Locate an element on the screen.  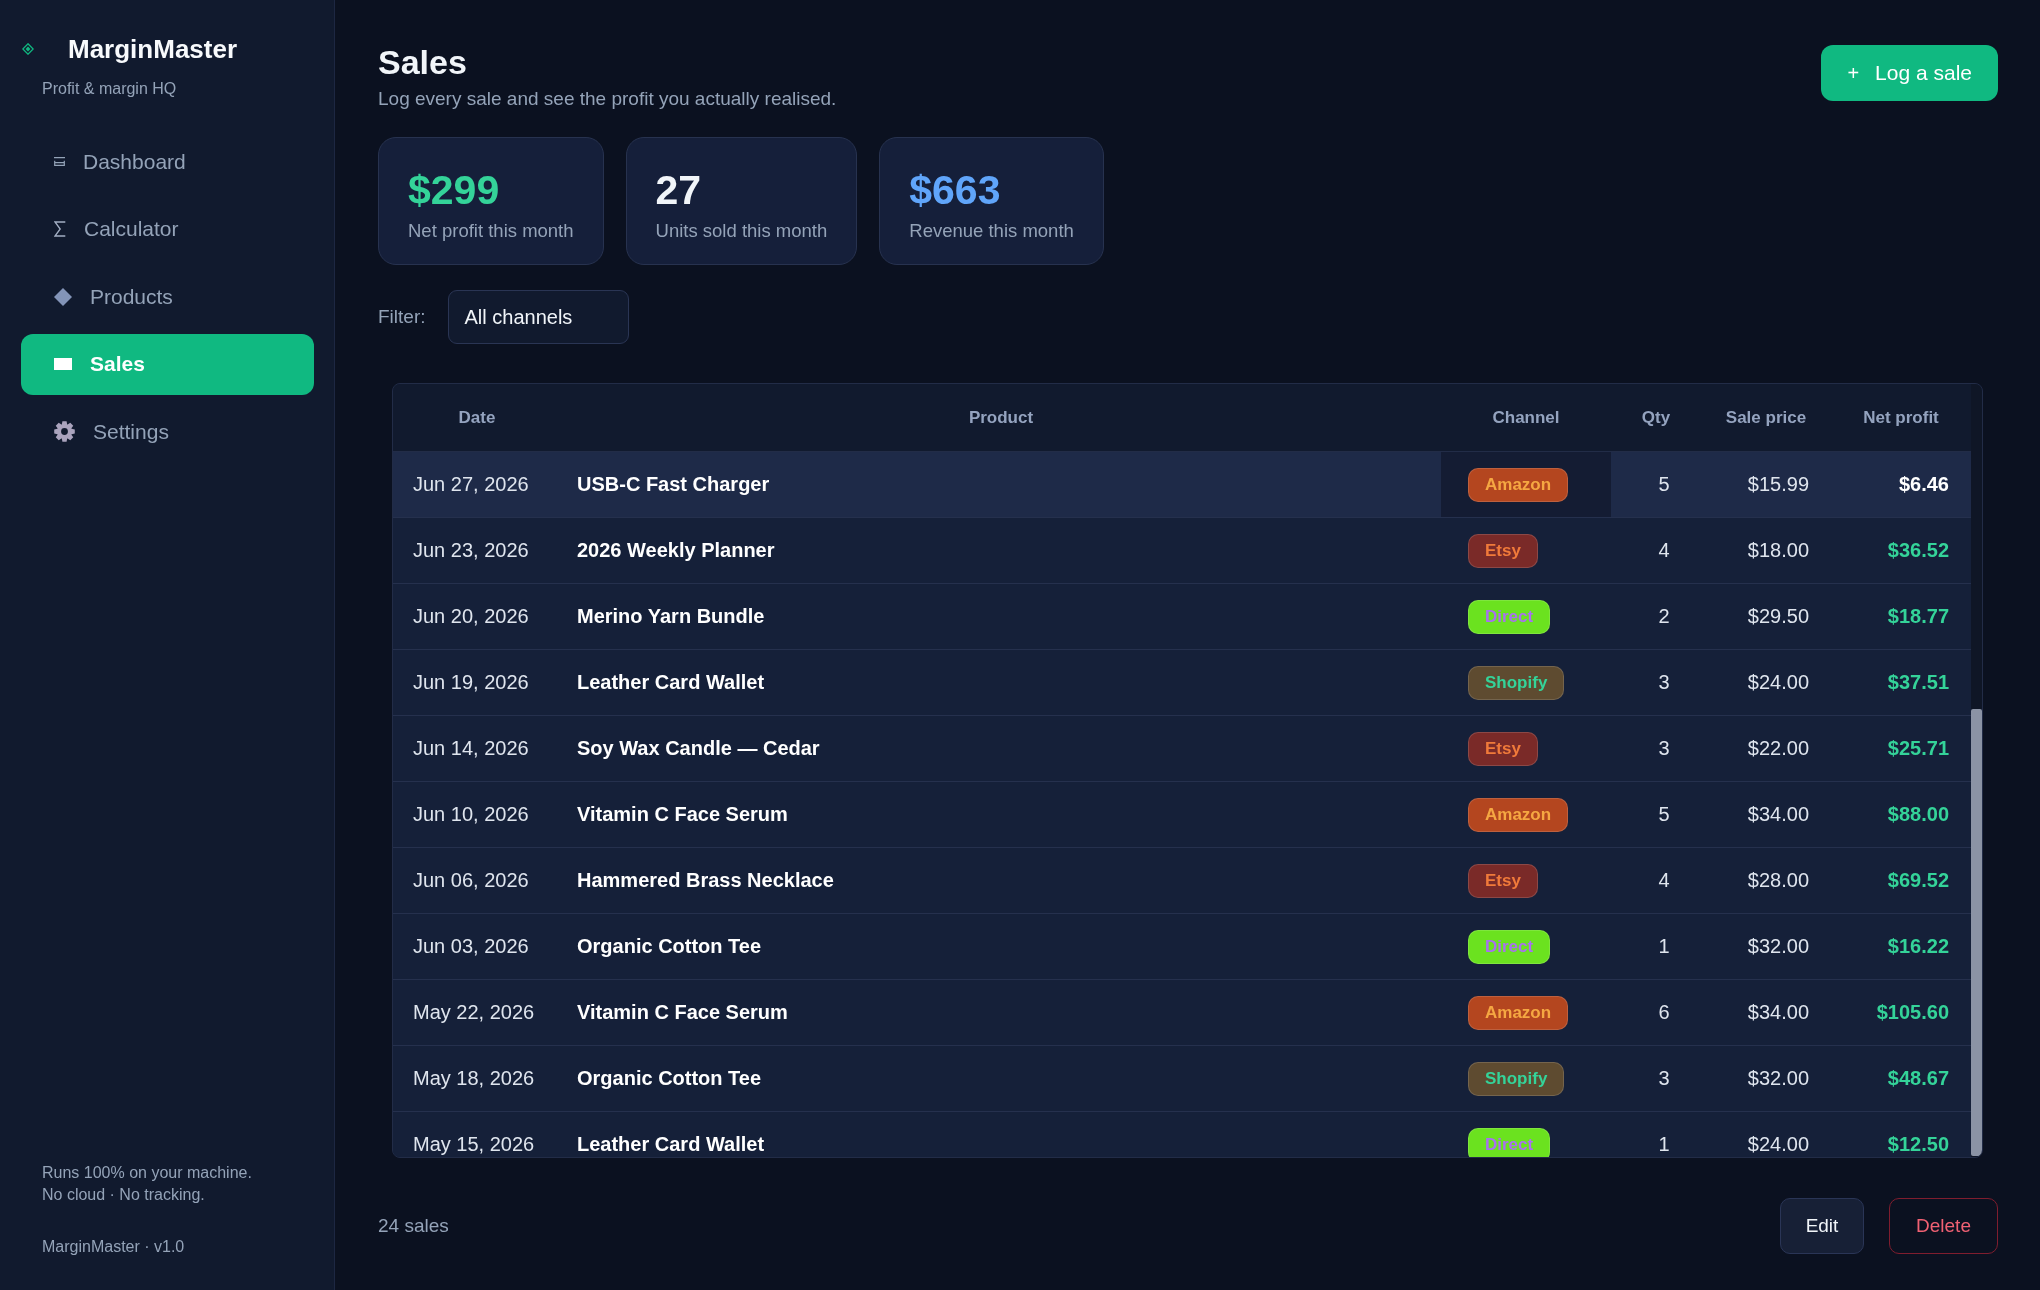
stat-label: Revenue this month is located at coordinates (991, 230).